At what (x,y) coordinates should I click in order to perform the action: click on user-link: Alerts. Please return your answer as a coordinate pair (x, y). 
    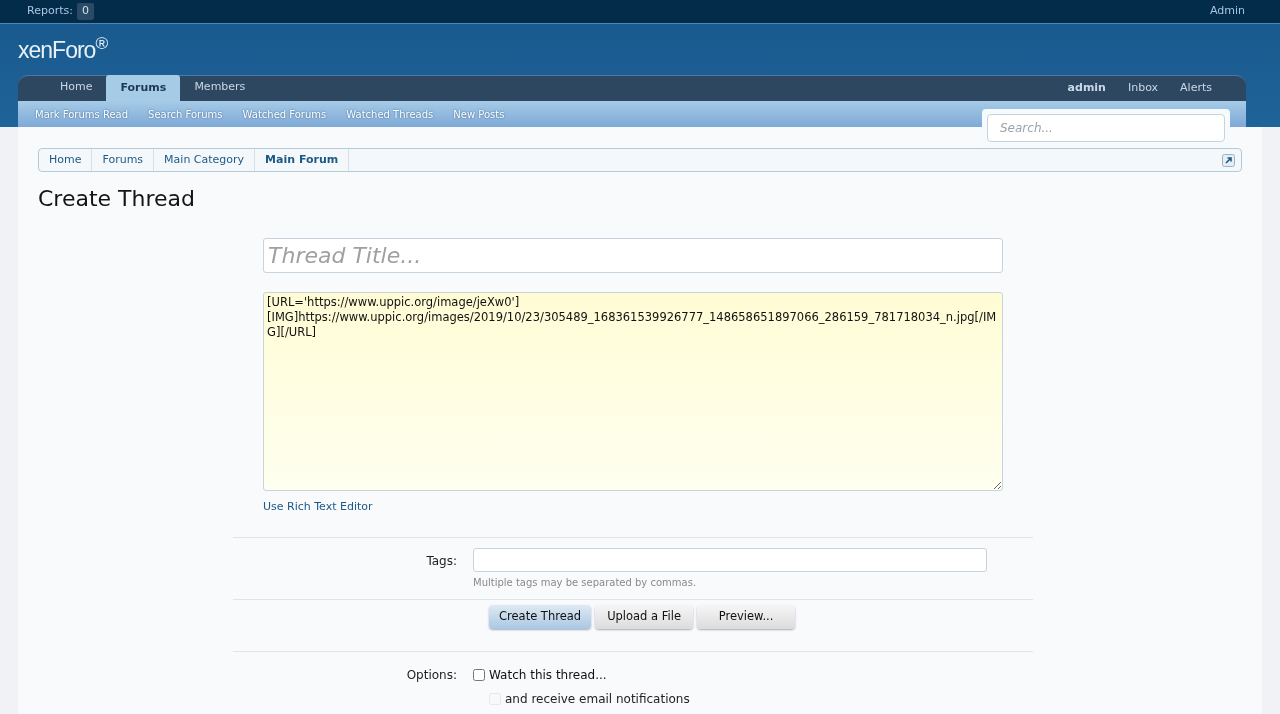
    Looking at the image, I should click on (1196, 88).